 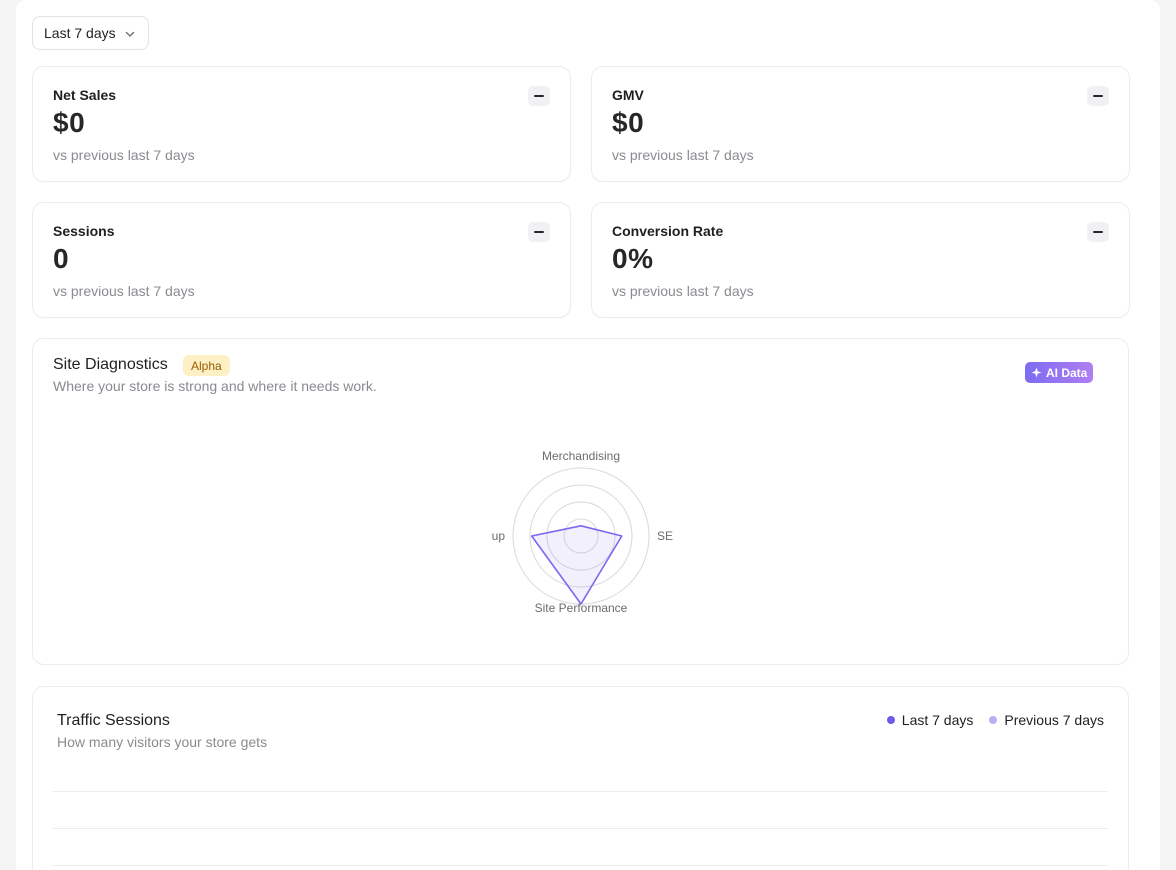 I want to click on radar-axis-label: up, so click(x=499, y=536).